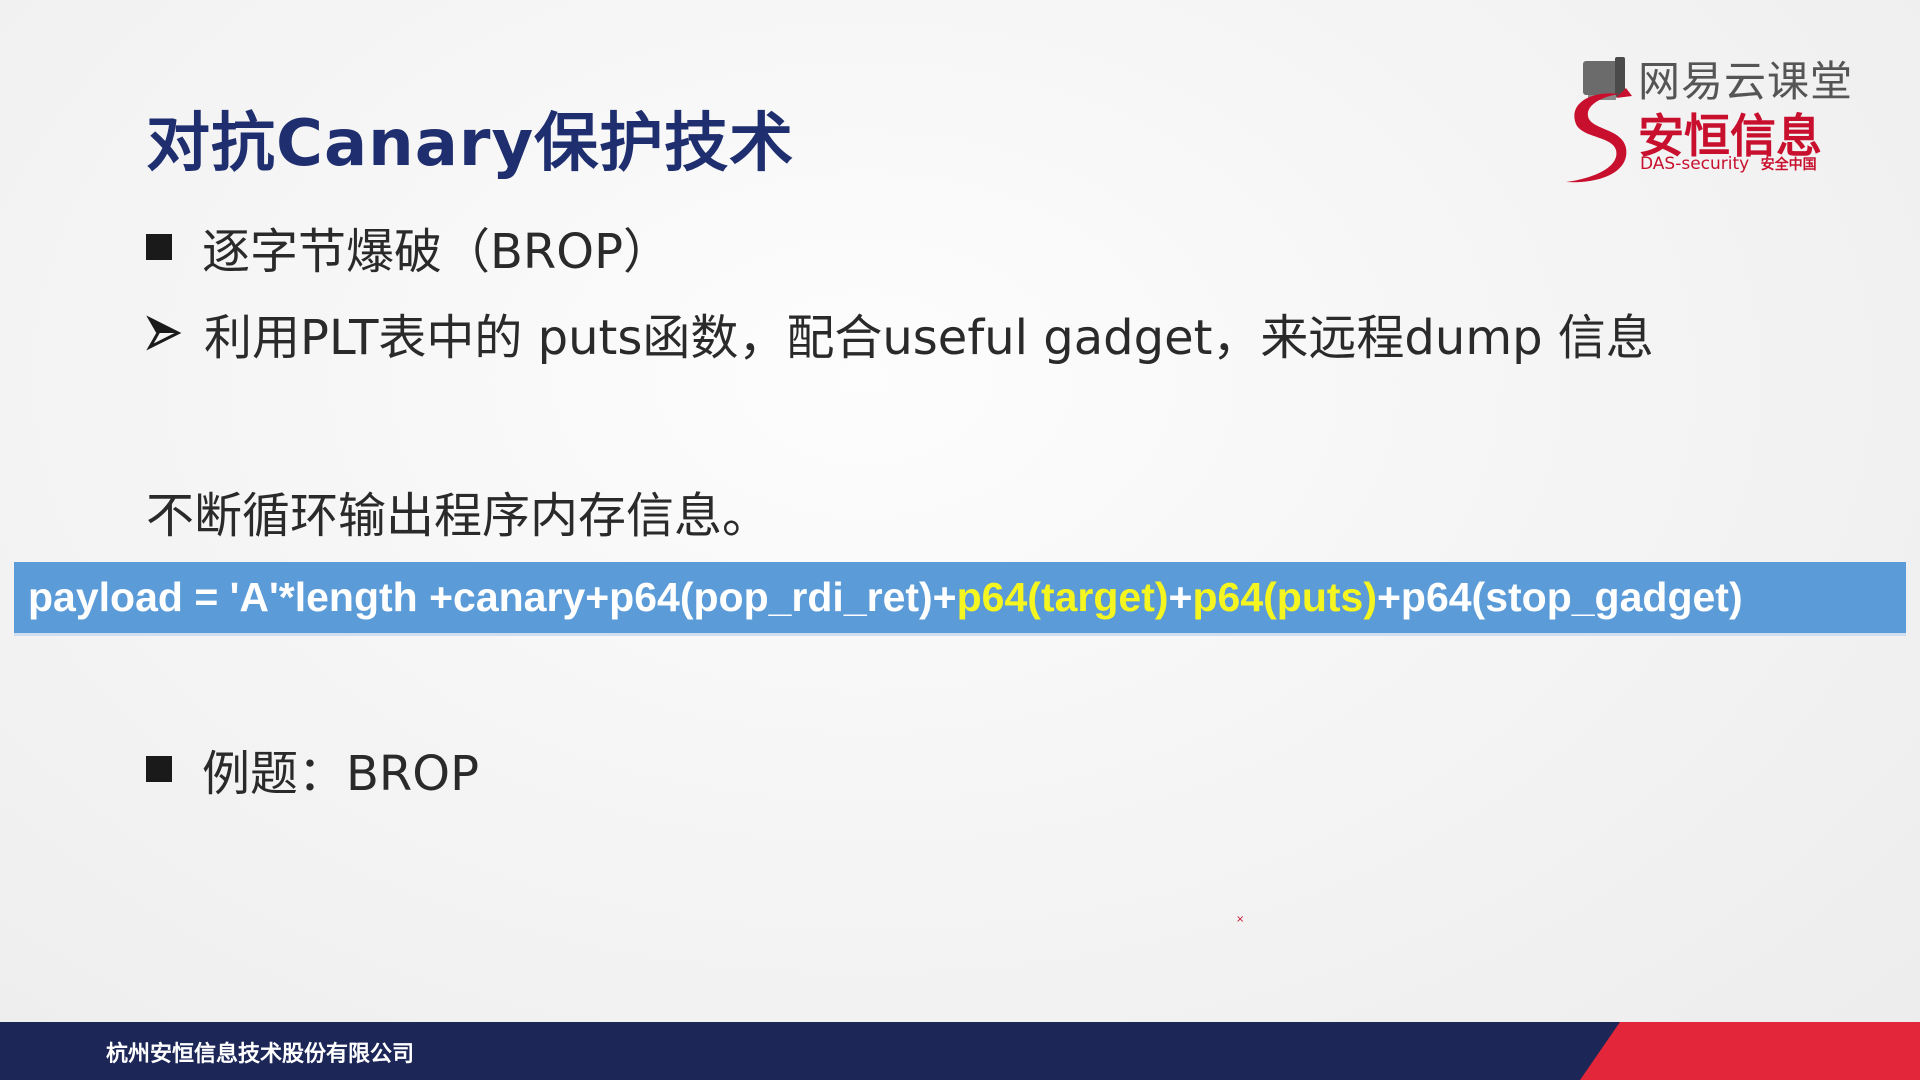  Describe the element at coordinates (1788, 165) in the screenshot. I see `das-logo-sub-zh: 安全中国` at that location.